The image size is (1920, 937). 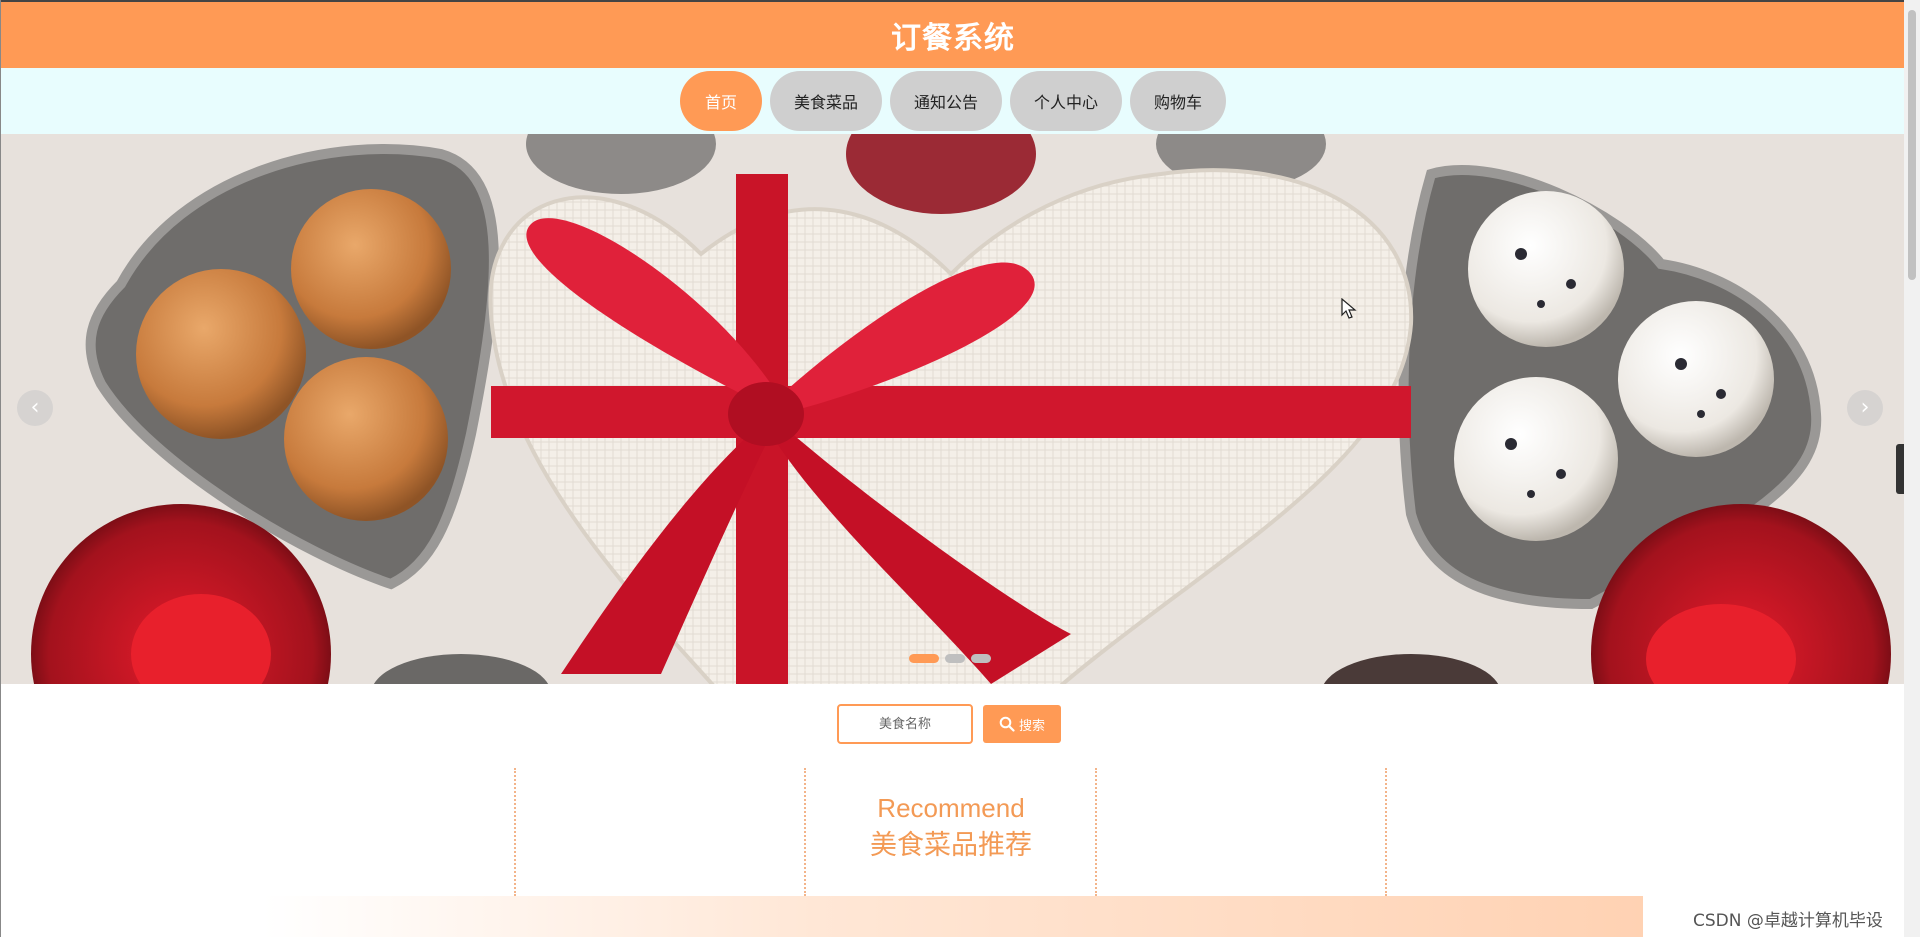 I want to click on recommend-heading: Recommend 美食菜品推荐, so click(x=951, y=828).